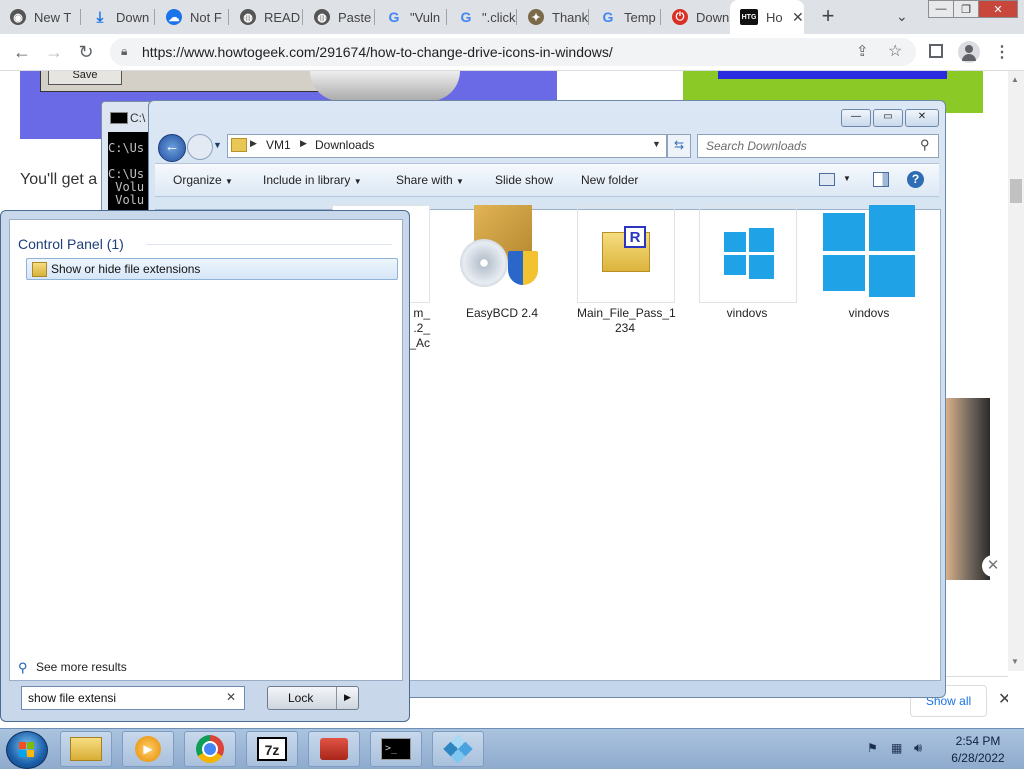 The width and height of the screenshot is (1024, 769). I want to click on explorer-minimize-button: —, so click(856, 118).